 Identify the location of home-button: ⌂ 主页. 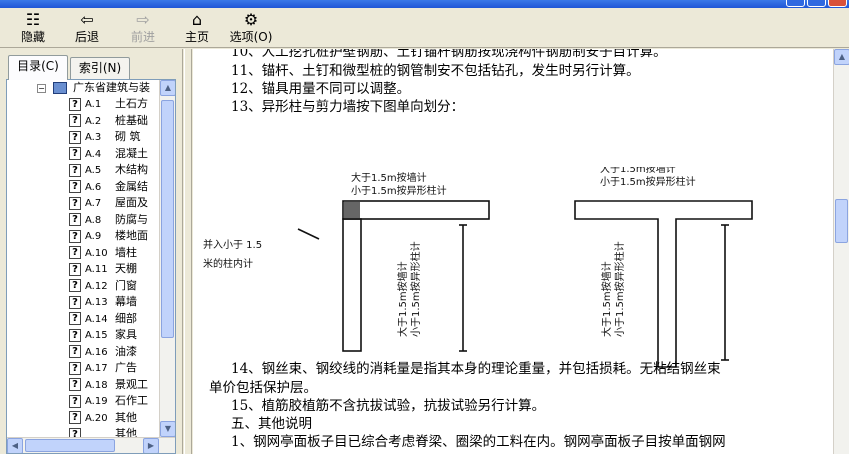
(197, 28).